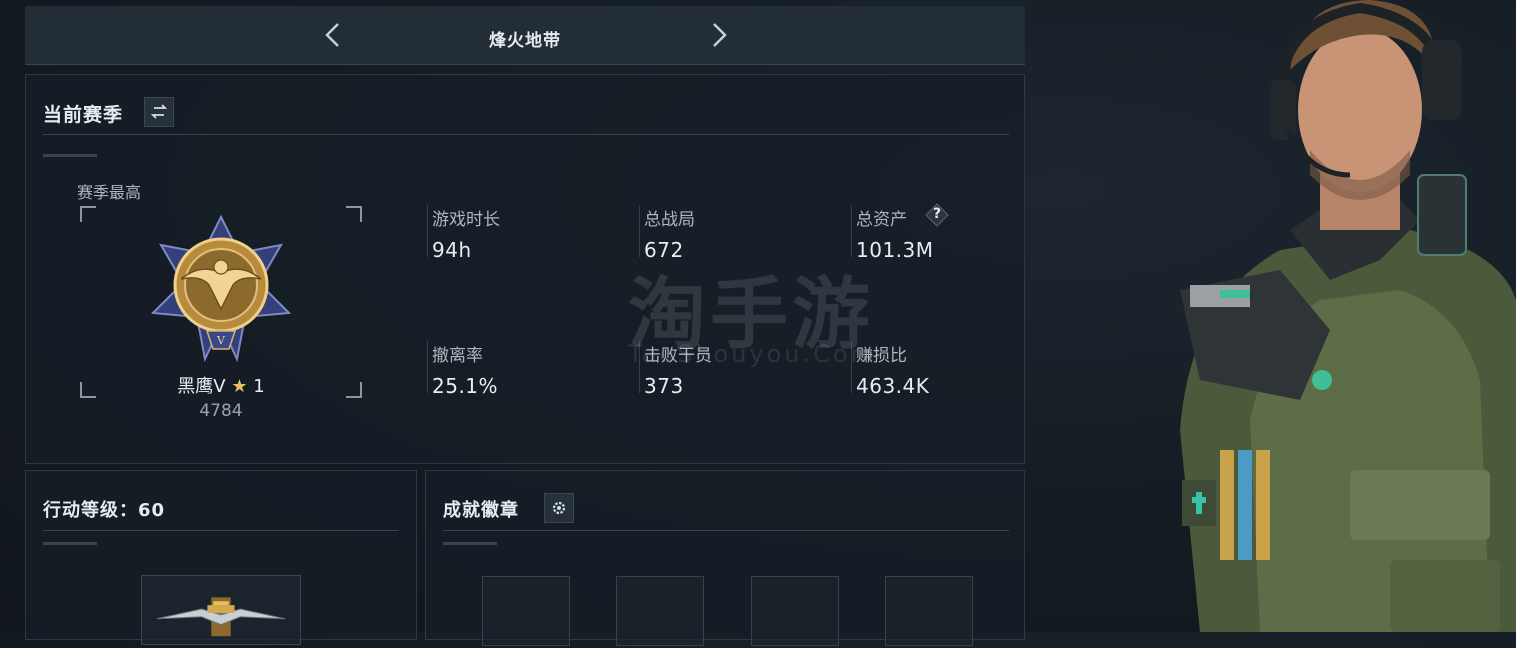 This screenshot has width=1516, height=648. What do you see at coordinates (259, 386) in the screenshot?
I see `rank-stars: 1` at bounding box center [259, 386].